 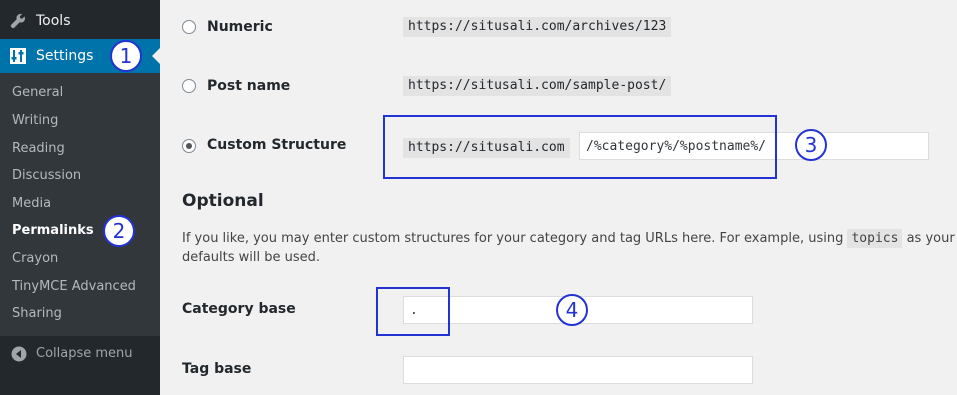 What do you see at coordinates (65, 56) in the screenshot?
I see `menu-settings-label: Settings` at bounding box center [65, 56].